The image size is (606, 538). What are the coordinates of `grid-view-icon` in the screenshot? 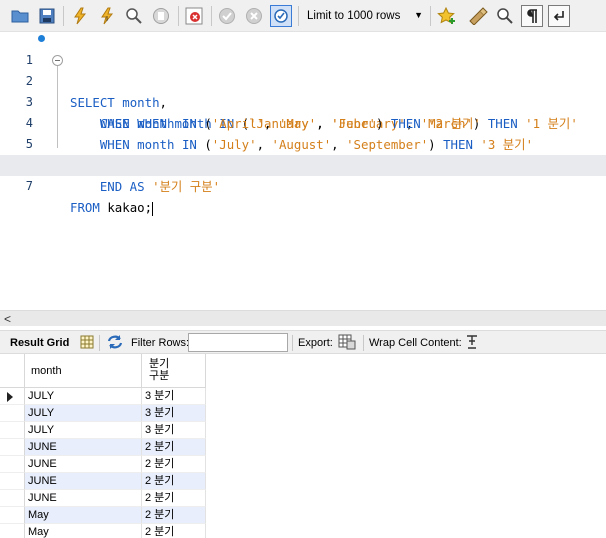 It's located at (87, 342).